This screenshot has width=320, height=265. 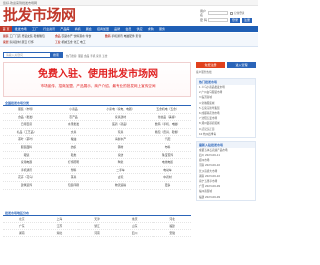 What do you see at coordinates (77, 36) in the screenshot?
I see `category-links: 农副水产 饮料酒水 零食` at bounding box center [77, 36].